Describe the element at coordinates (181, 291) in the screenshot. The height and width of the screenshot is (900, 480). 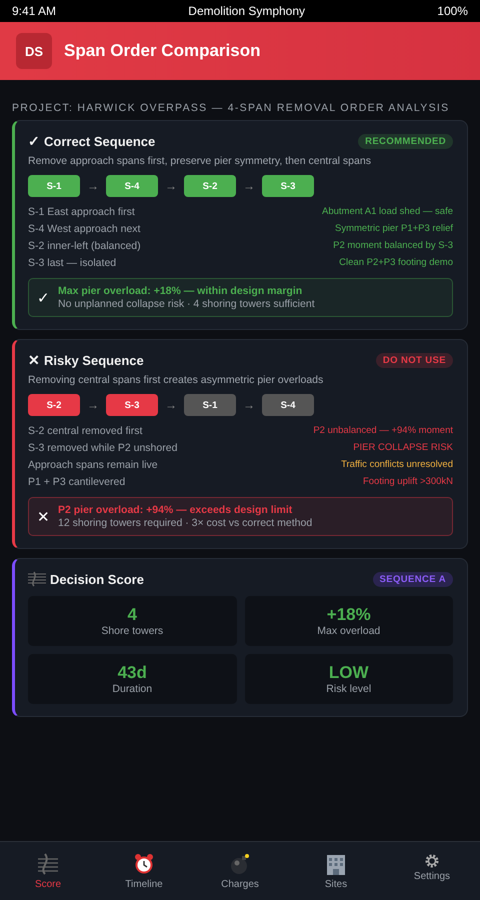
I see `summary-headline: Max pier overload: +18% — within design margin` at that location.